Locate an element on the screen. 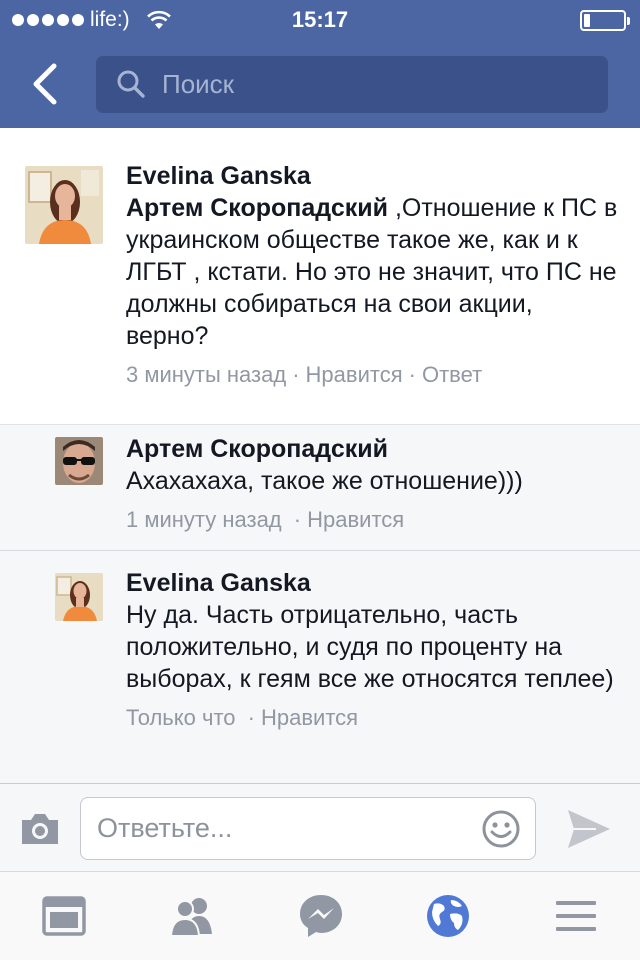  globe-icon is located at coordinates (448, 916).